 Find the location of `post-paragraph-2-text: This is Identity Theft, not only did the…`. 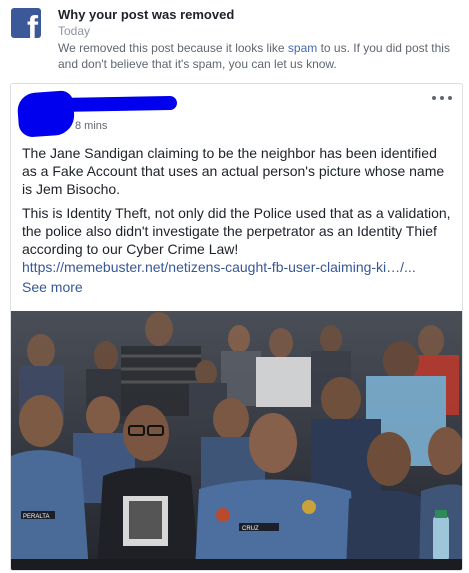

post-paragraph-2-text: This is Identity Theft, not only did the… is located at coordinates (236, 231).